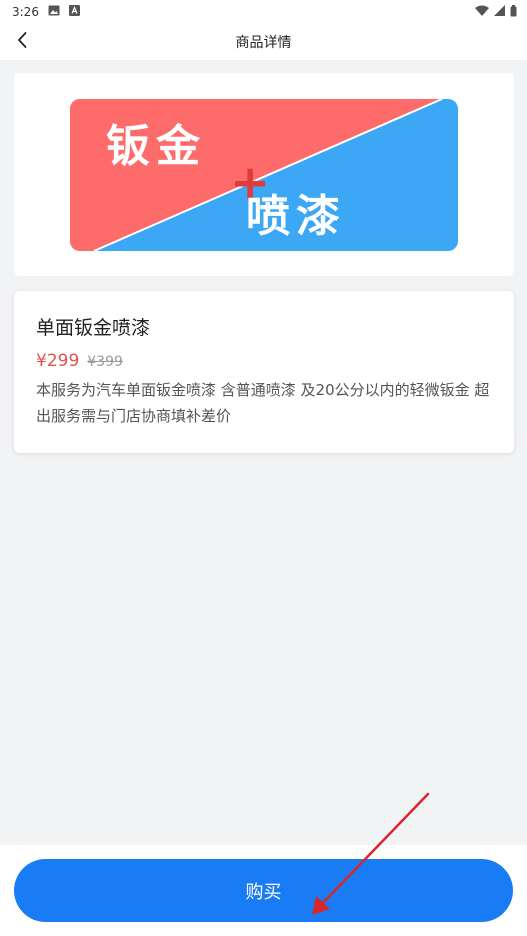  What do you see at coordinates (499, 12) in the screenshot?
I see `signal-icon` at bounding box center [499, 12].